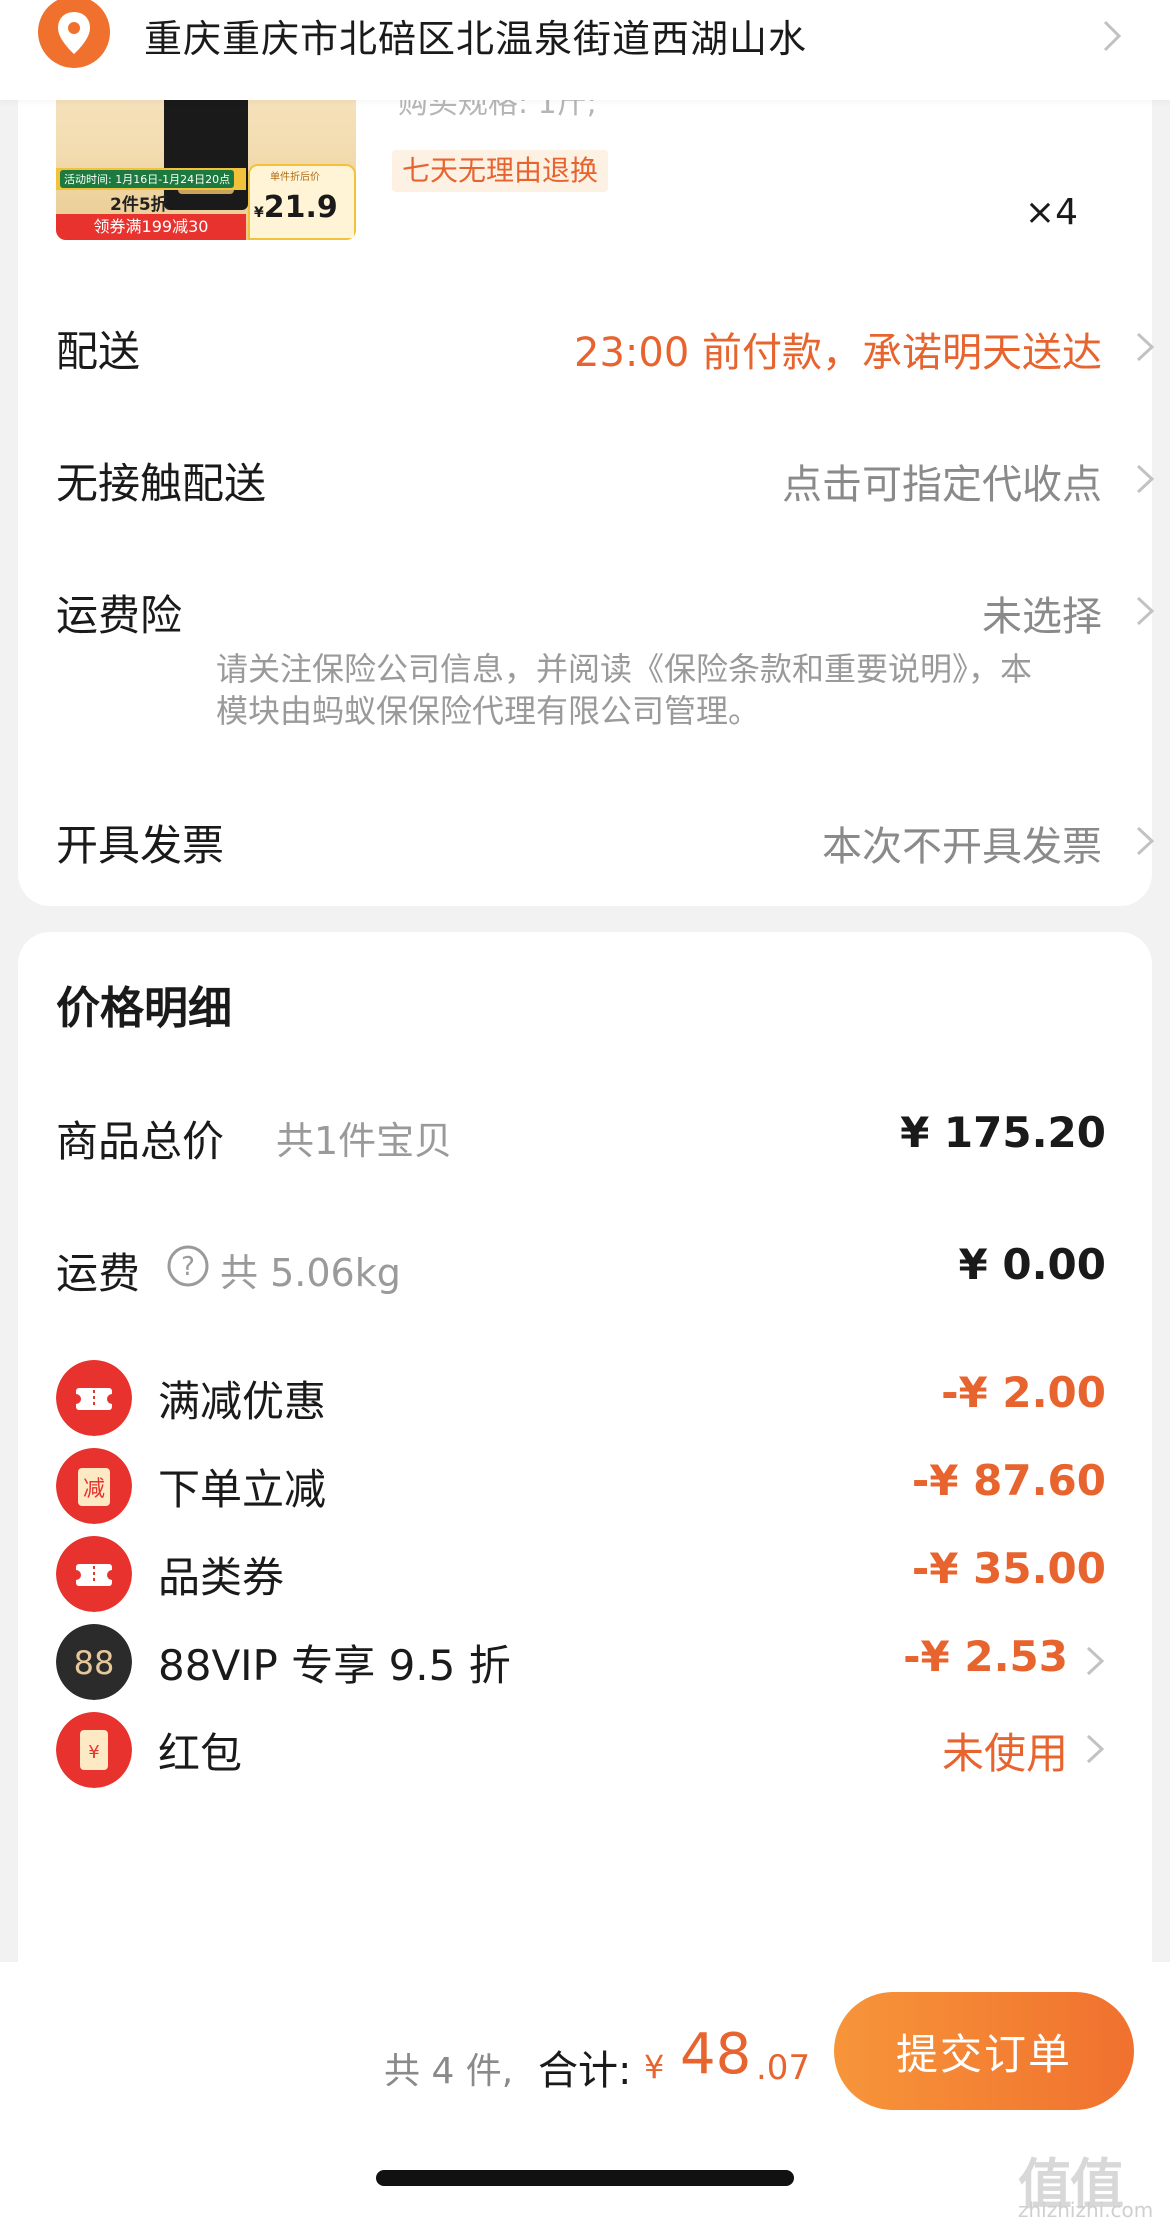 Image resolution: width=1170 pixels, height=2227 pixels. I want to click on full-reduction-value: -¥ 2.00, so click(1023, 1392).